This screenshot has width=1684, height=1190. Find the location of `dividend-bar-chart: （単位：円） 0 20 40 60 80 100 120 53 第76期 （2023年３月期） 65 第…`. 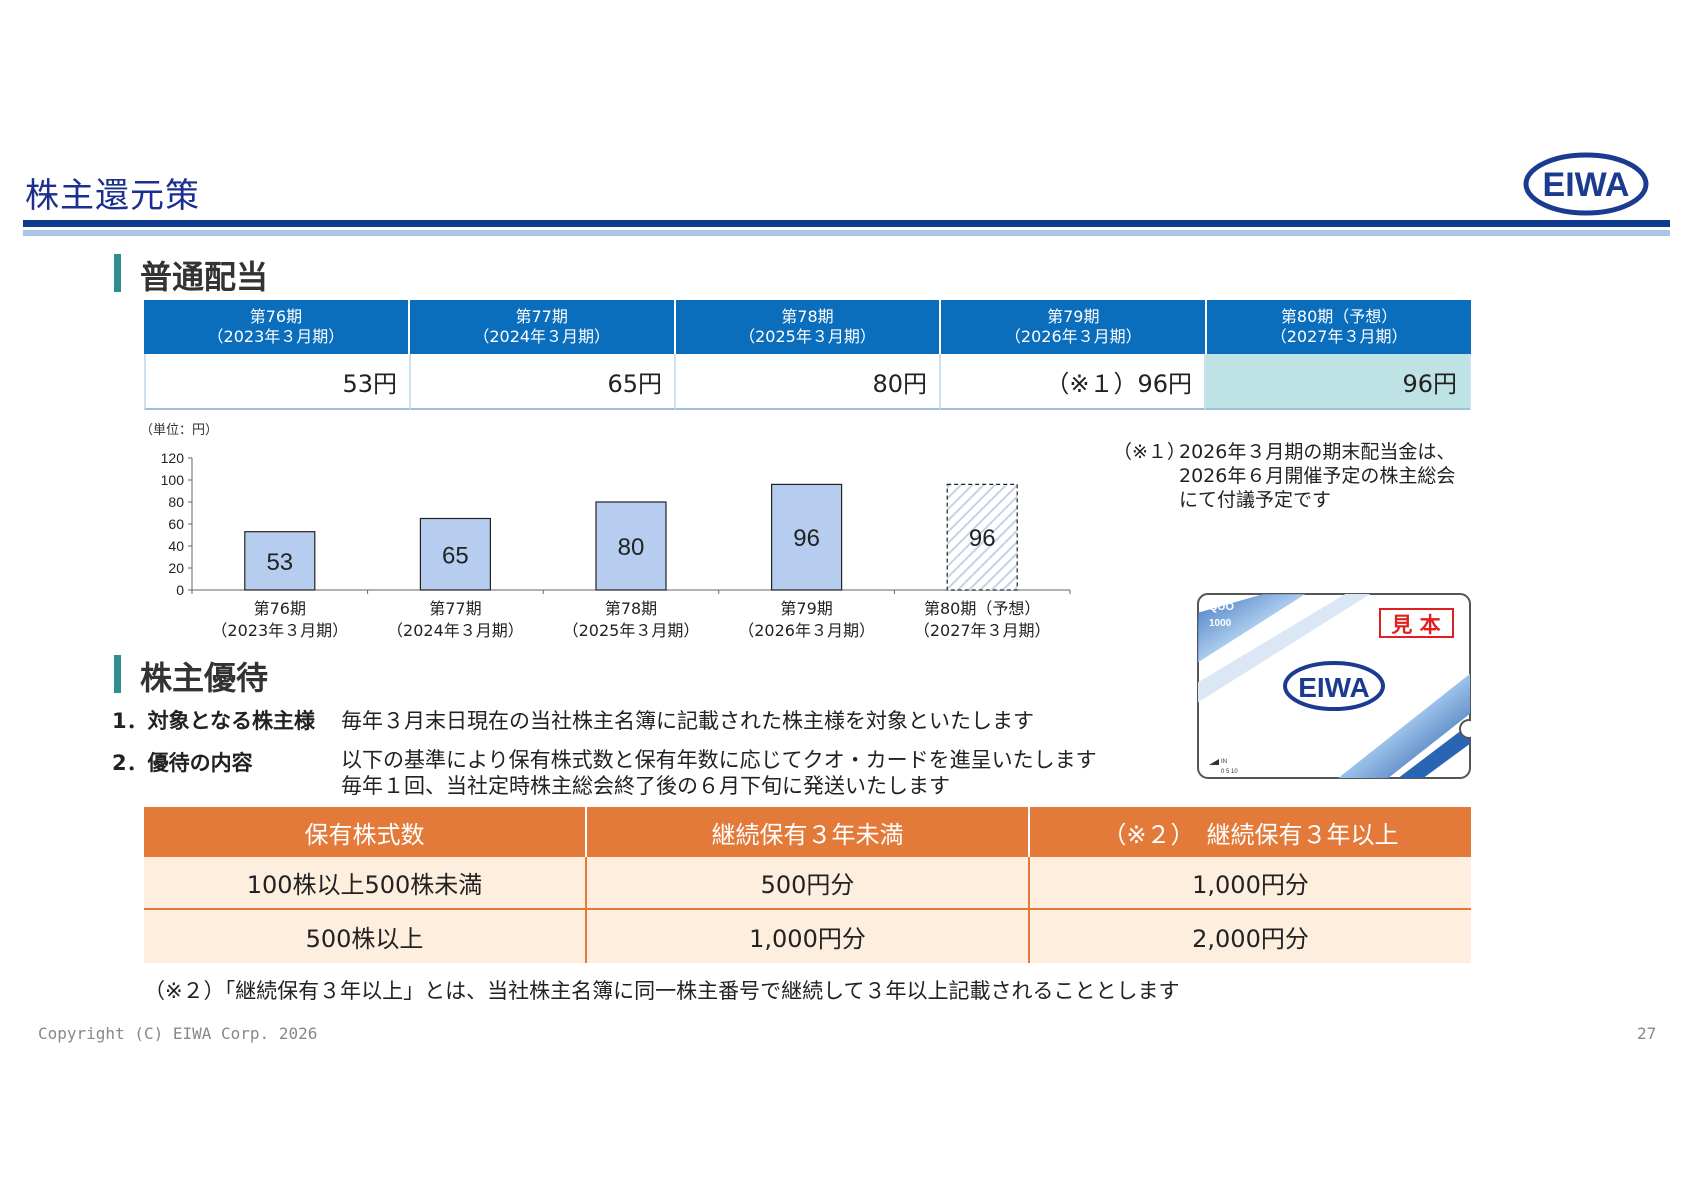

dividend-bar-chart: （単位：円） 0 20 40 60 80 100 120 53 第76期 （2023年３月期） 65 第… is located at coordinates (605, 531).